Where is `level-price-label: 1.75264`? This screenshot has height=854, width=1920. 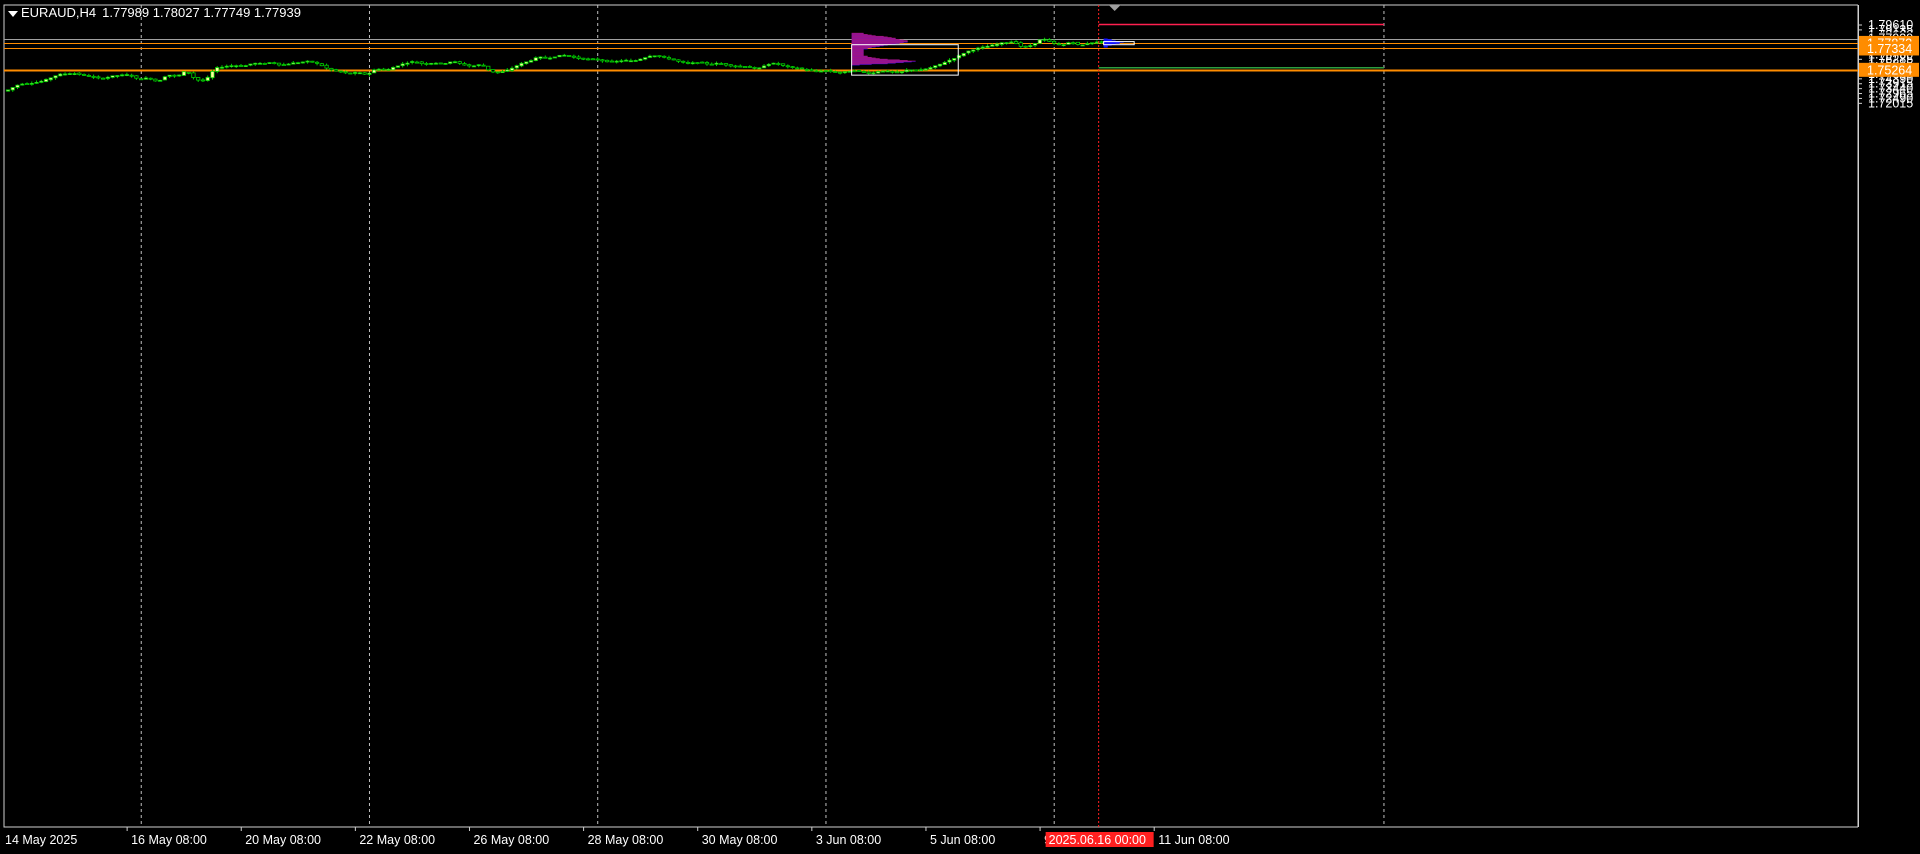
level-price-label: 1.75264 is located at coordinates (1889, 70).